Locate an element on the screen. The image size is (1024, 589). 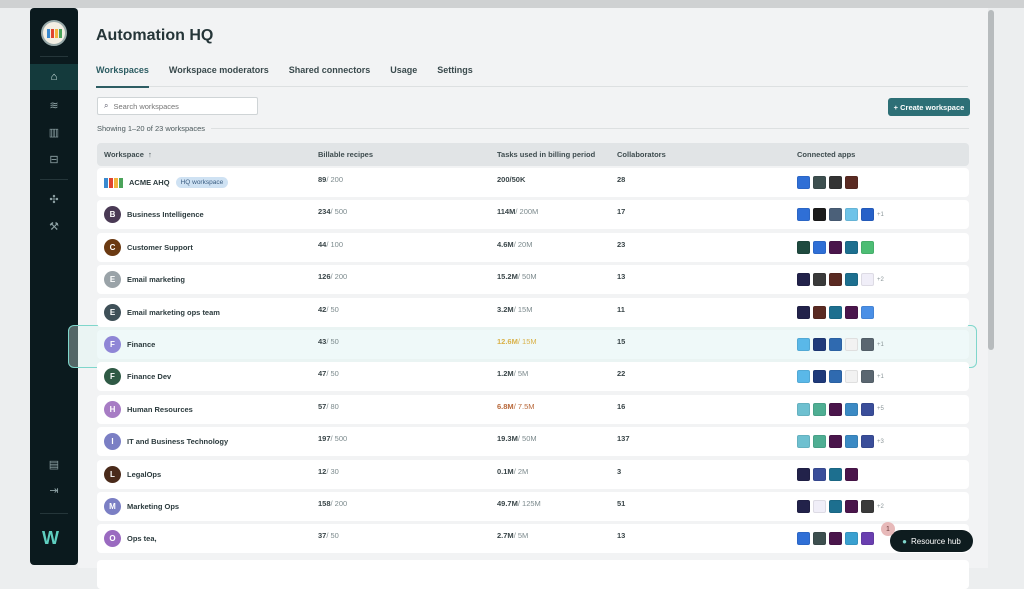
workspace-name: Finance is located at coordinates (141, 344).